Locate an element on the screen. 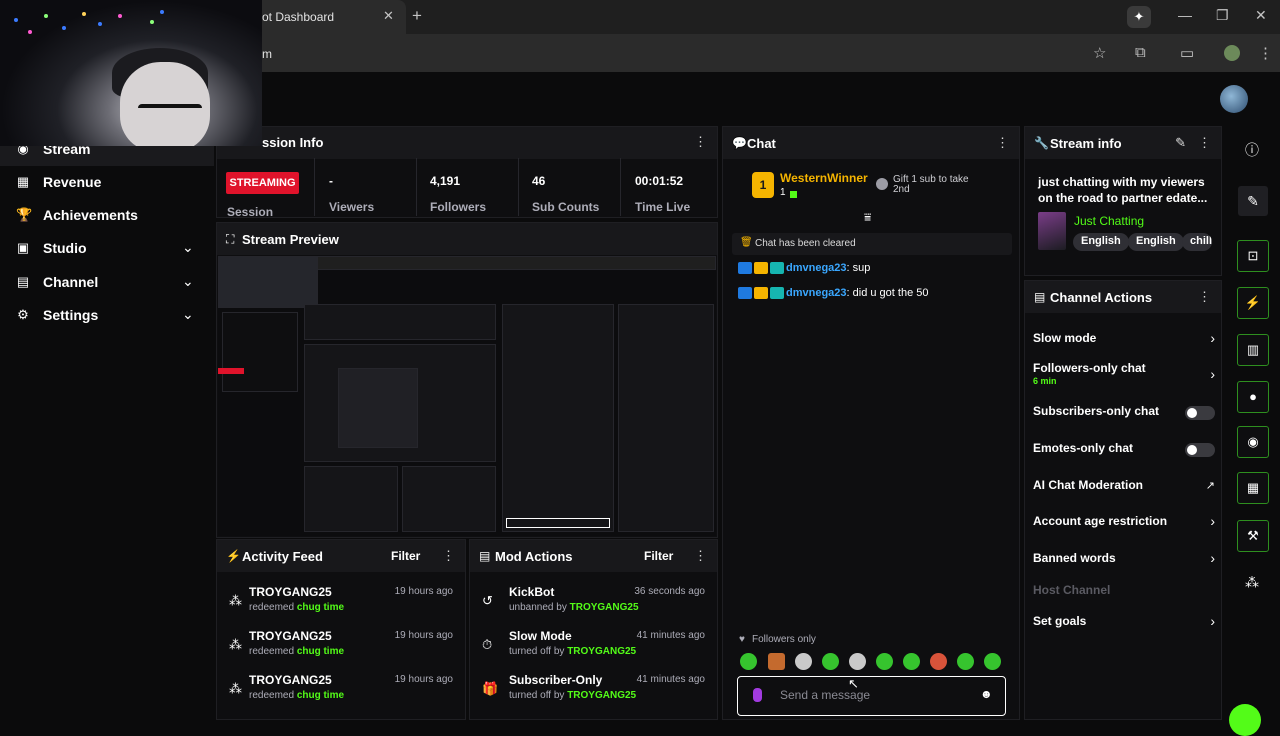  new-tab-button: + is located at coordinates (417, 16).